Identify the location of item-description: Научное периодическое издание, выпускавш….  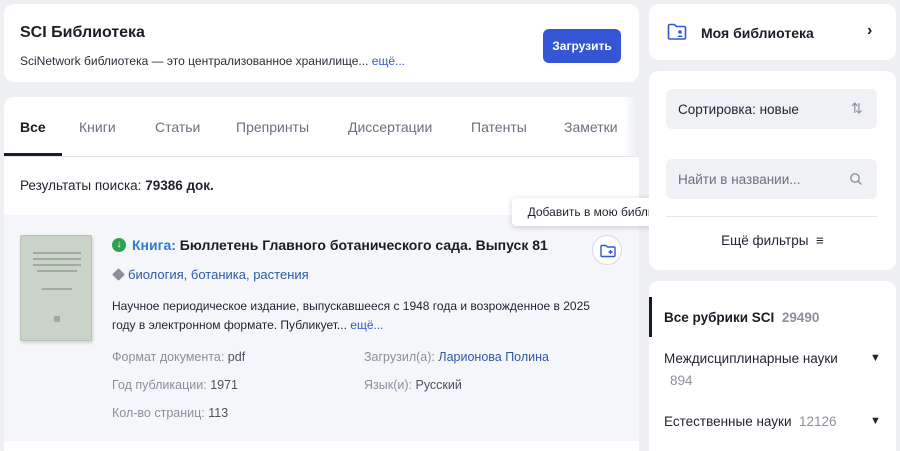
(362, 316).